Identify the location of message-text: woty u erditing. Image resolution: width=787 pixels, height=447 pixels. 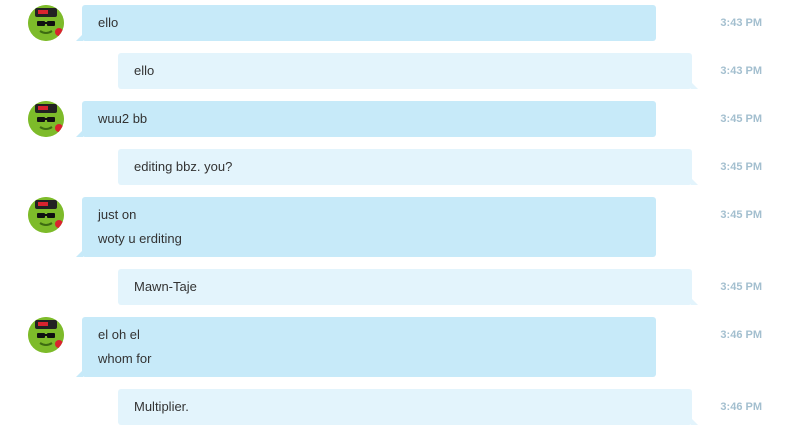
(140, 238).